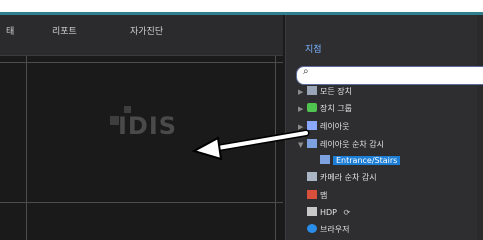 This screenshot has height=240, width=483. What do you see at coordinates (207, 148) in the screenshot?
I see `arrow-head` at bounding box center [207, 148].